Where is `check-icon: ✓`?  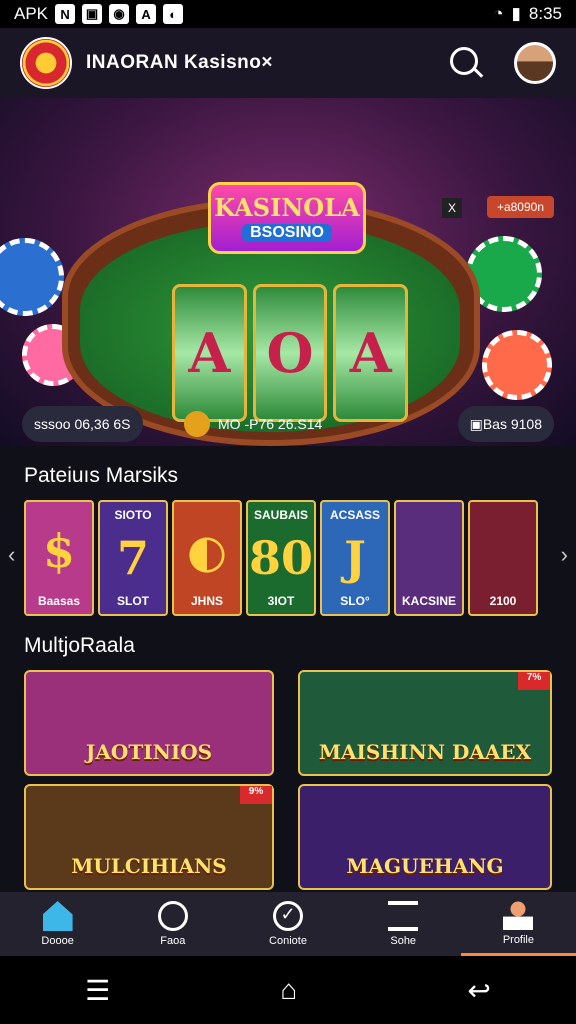 check-icon: ✓ is located at coordinates (288, 916).